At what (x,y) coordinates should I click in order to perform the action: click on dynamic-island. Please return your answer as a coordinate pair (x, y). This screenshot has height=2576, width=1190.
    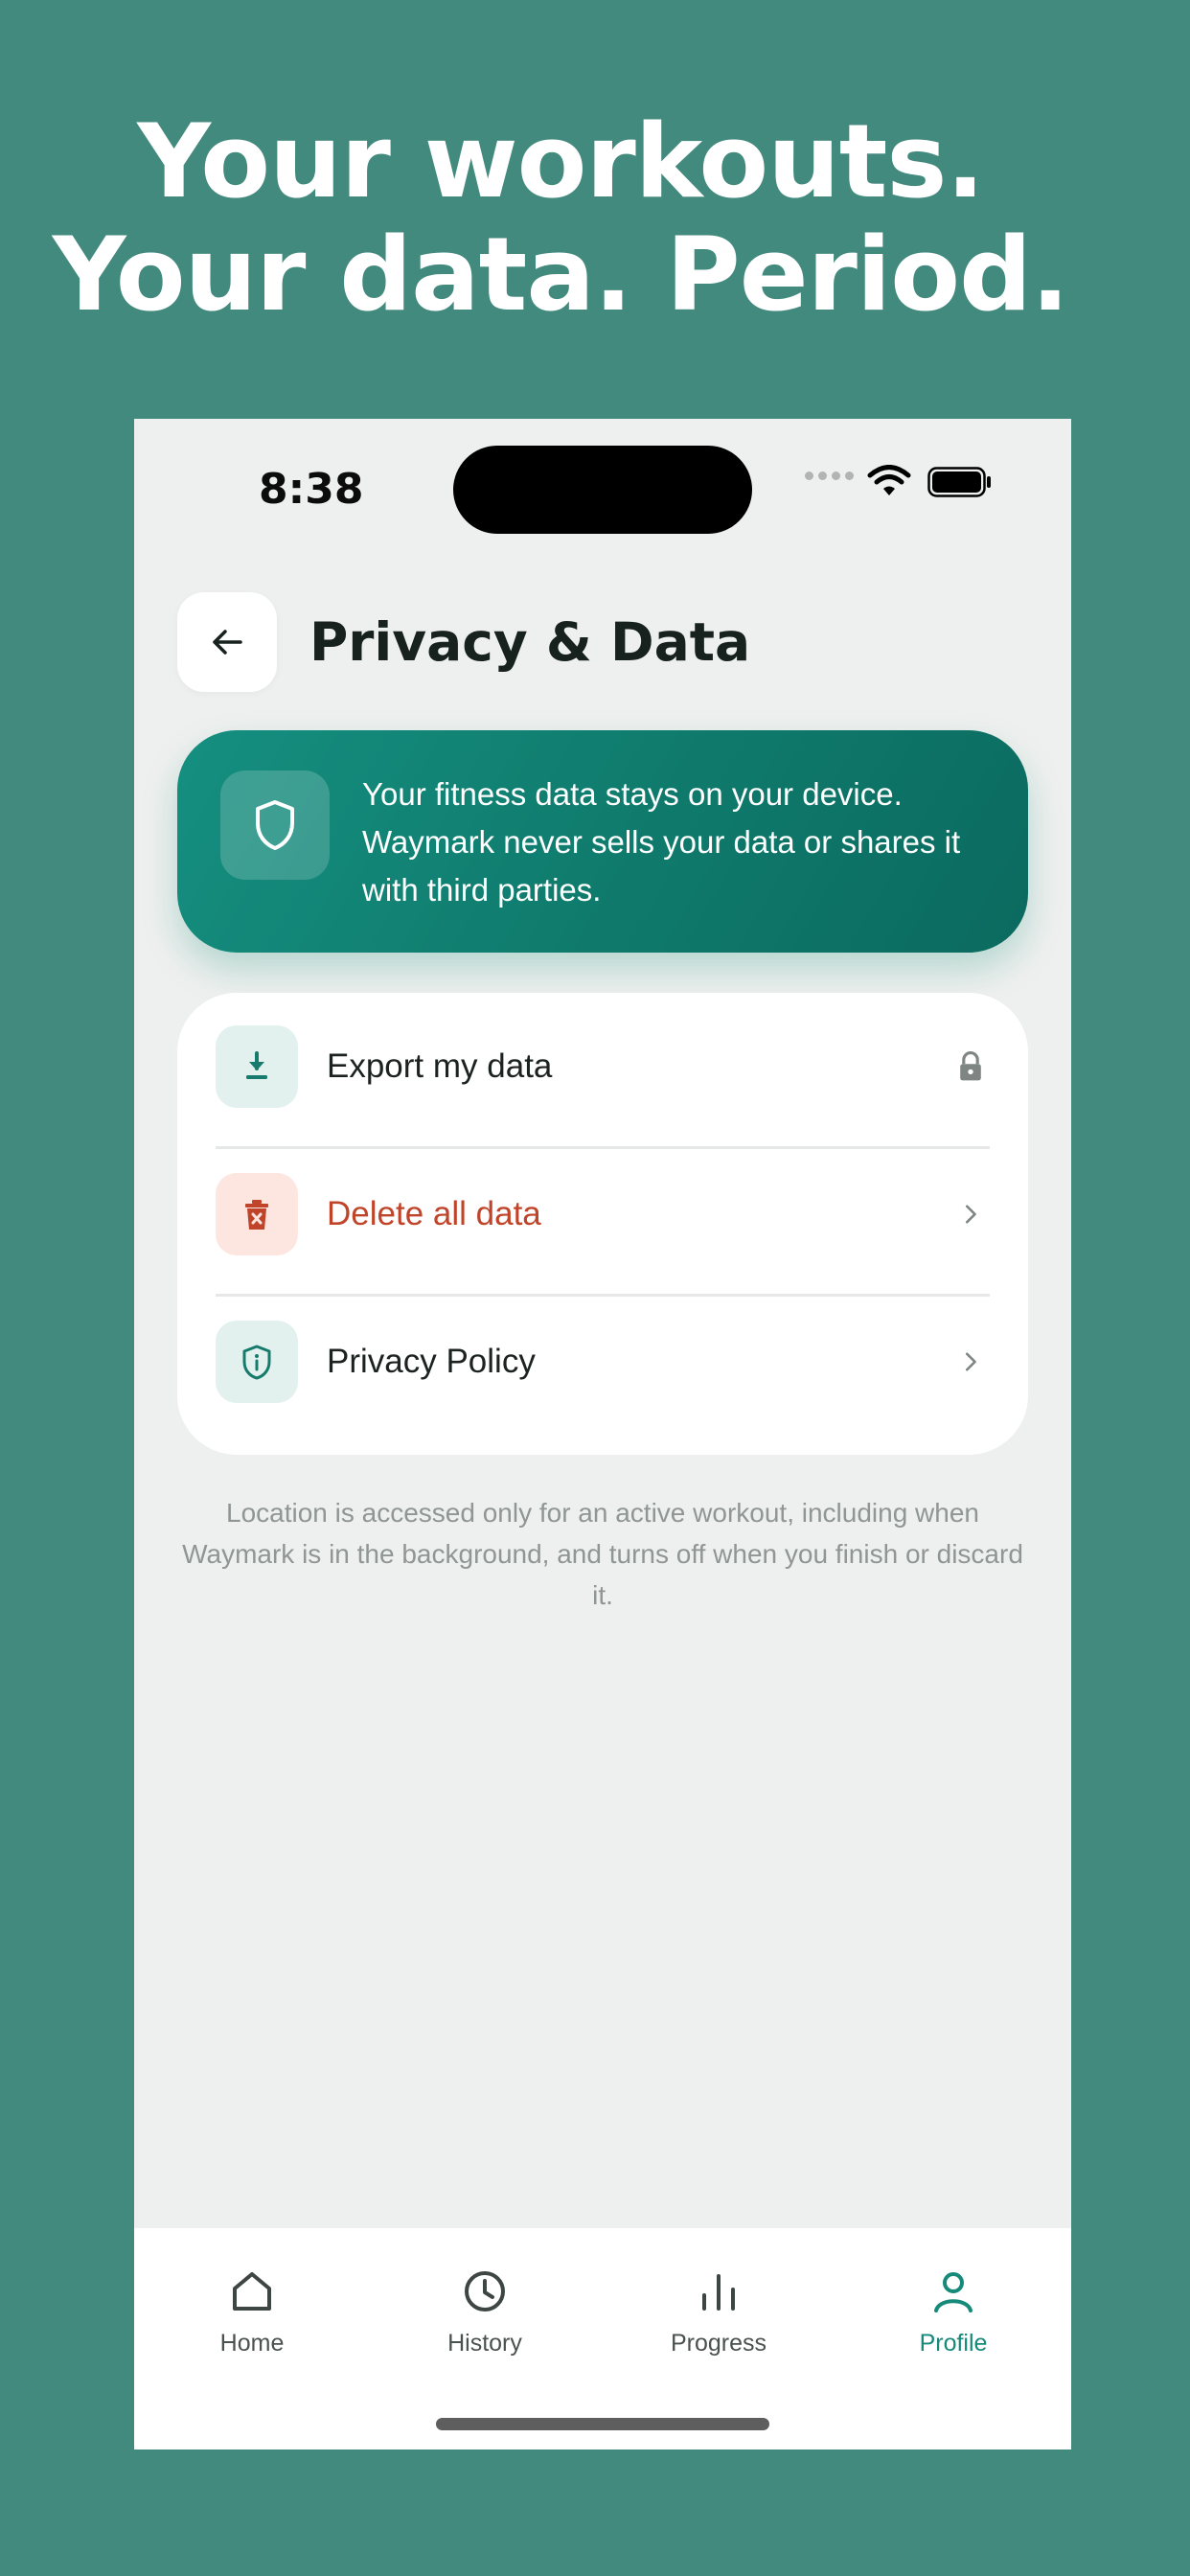
    Looking at the image, I should click on (603, 490).